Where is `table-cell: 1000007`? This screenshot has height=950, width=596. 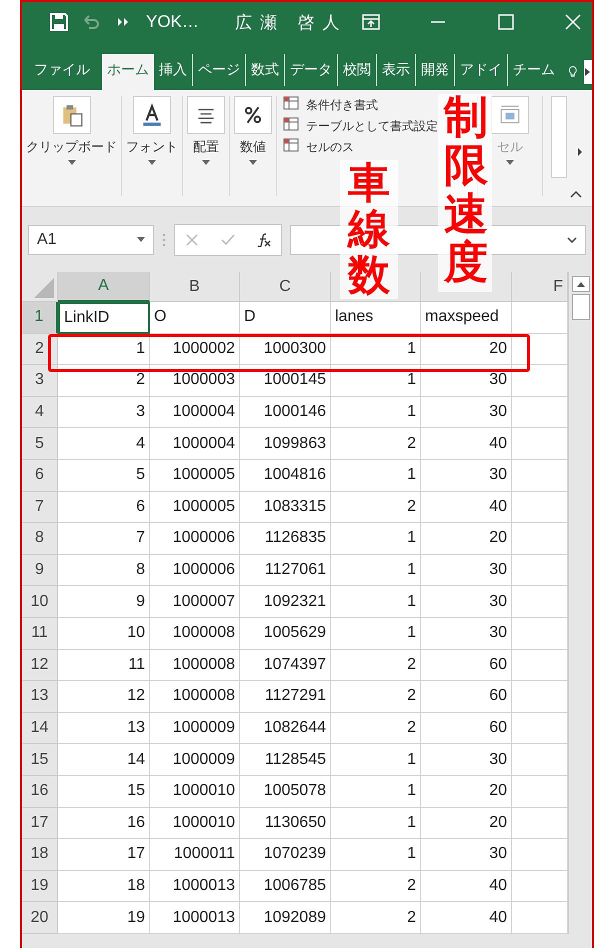
table-cell: 1000007 is located at coordinates (195, 602).